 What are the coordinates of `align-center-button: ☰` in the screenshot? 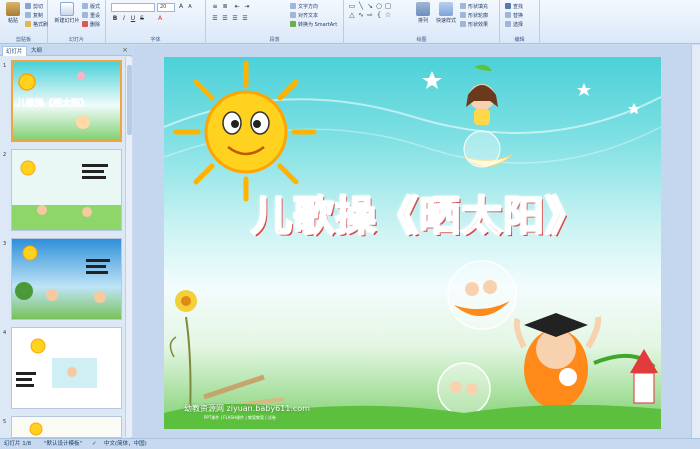 It's located at (225, 19).